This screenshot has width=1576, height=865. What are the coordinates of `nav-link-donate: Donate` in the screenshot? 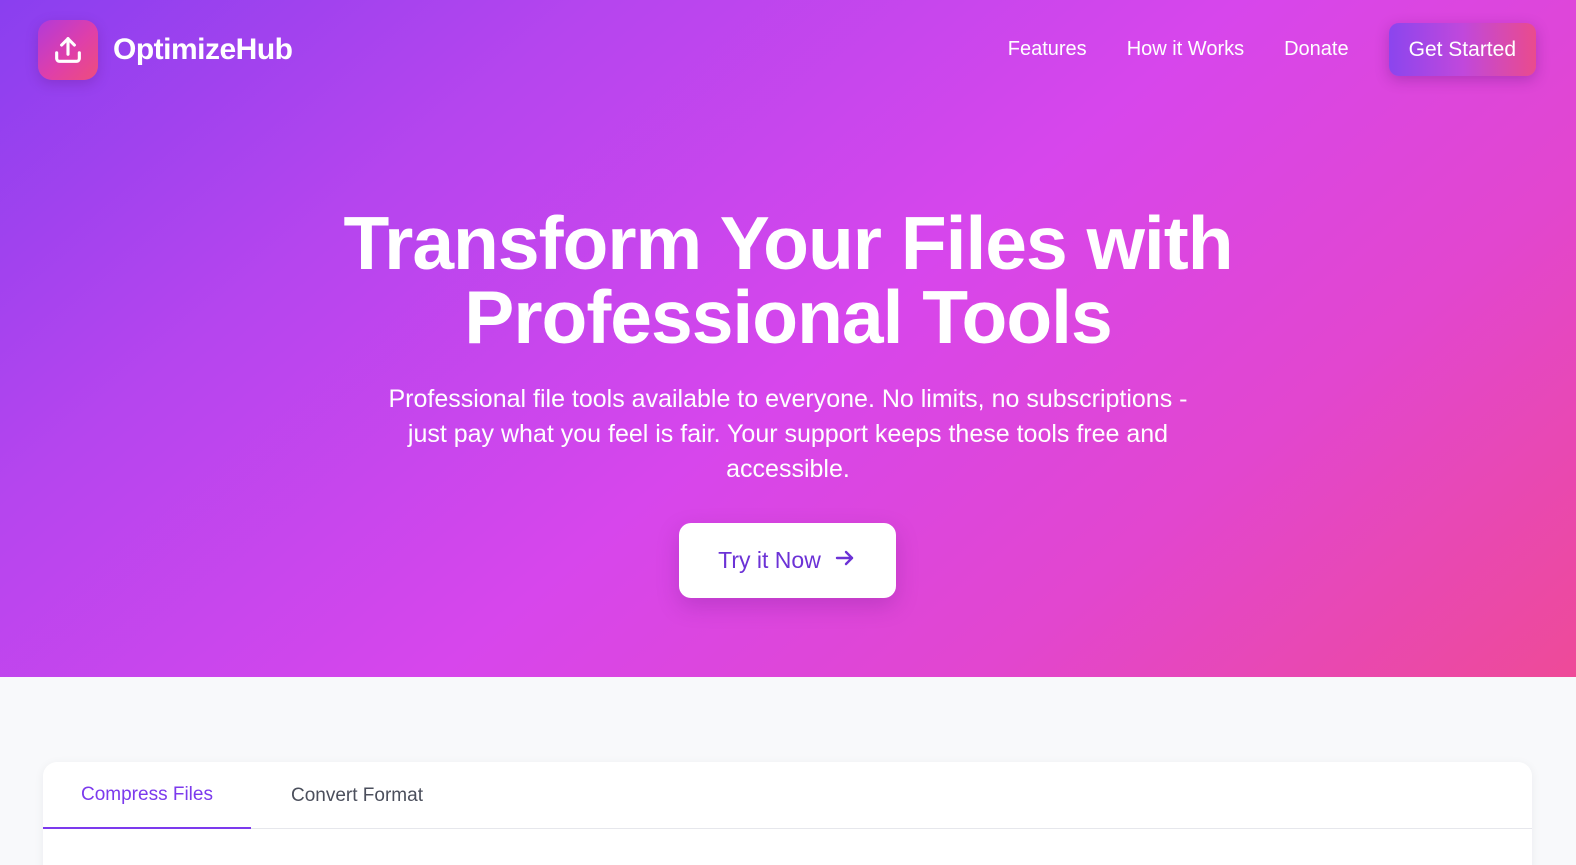 It's located at (1316, 49).